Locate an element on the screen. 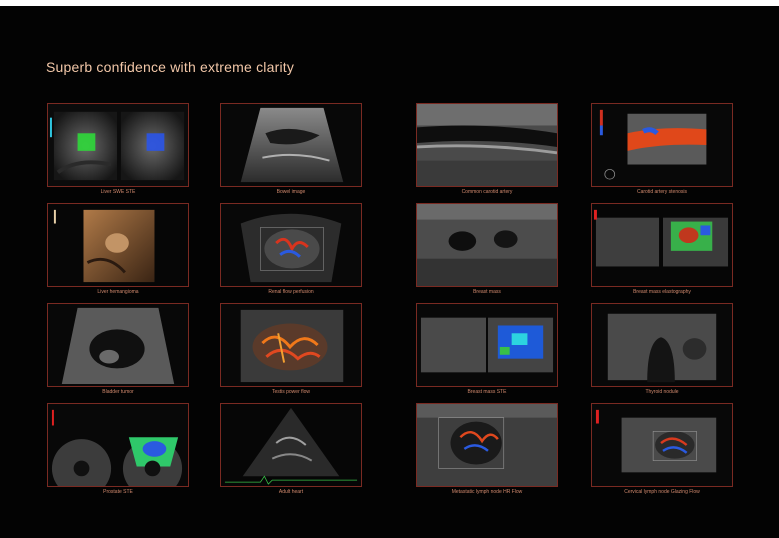 Image resolution: width=779 pixels, height=538 pixels. image-caption: Common carotid artery is located at coordinates (487, 192).